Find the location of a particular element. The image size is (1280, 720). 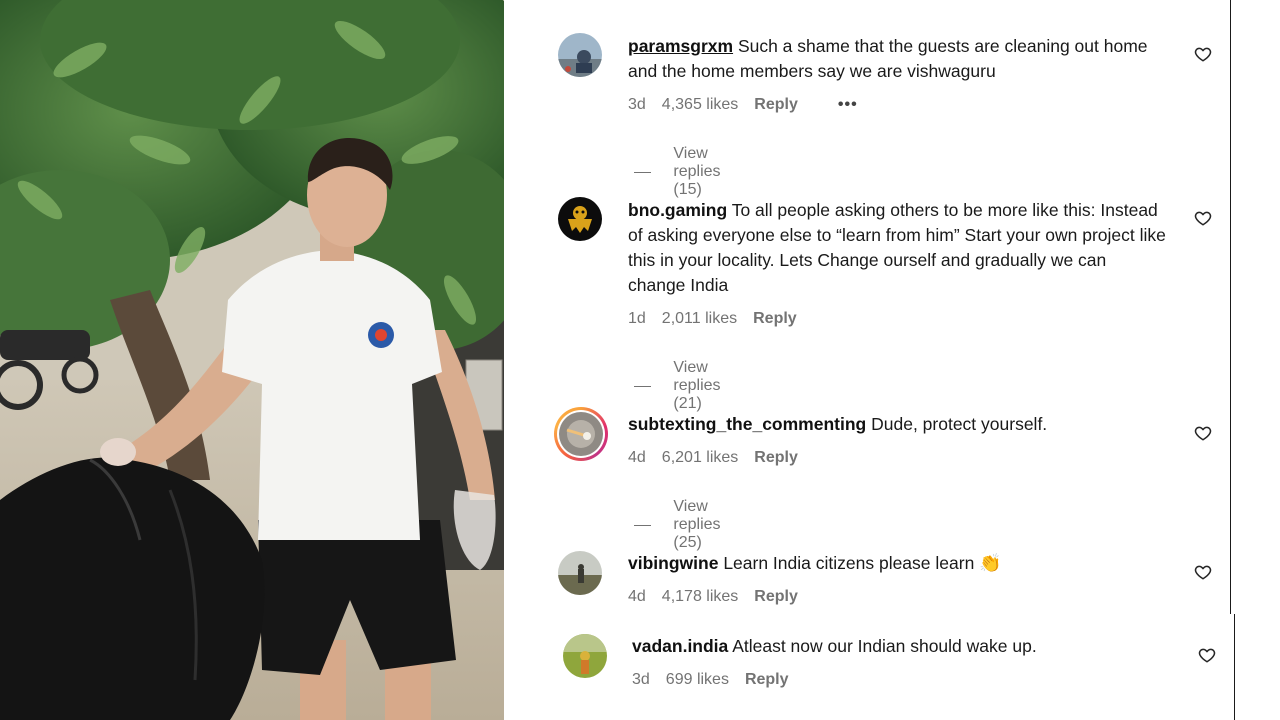

more-options-icon: ••• is located at coordinates (848, 105).